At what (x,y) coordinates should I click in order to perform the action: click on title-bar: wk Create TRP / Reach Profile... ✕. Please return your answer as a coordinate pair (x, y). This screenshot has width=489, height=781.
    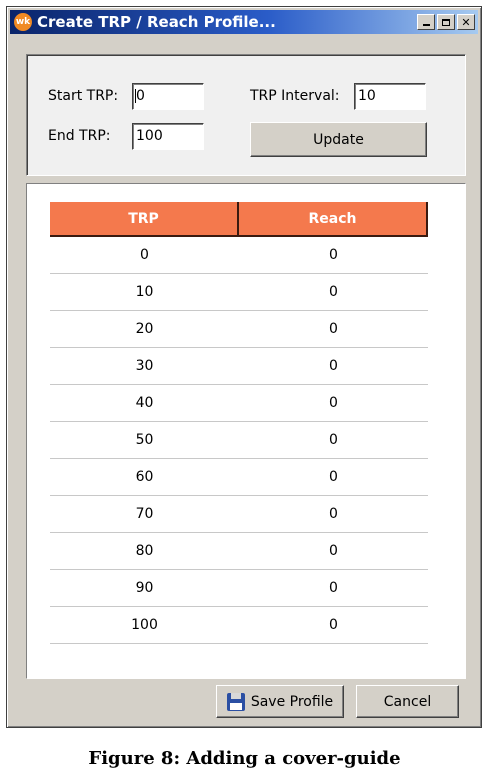
    Looking at the image, I should click on (244, 22).